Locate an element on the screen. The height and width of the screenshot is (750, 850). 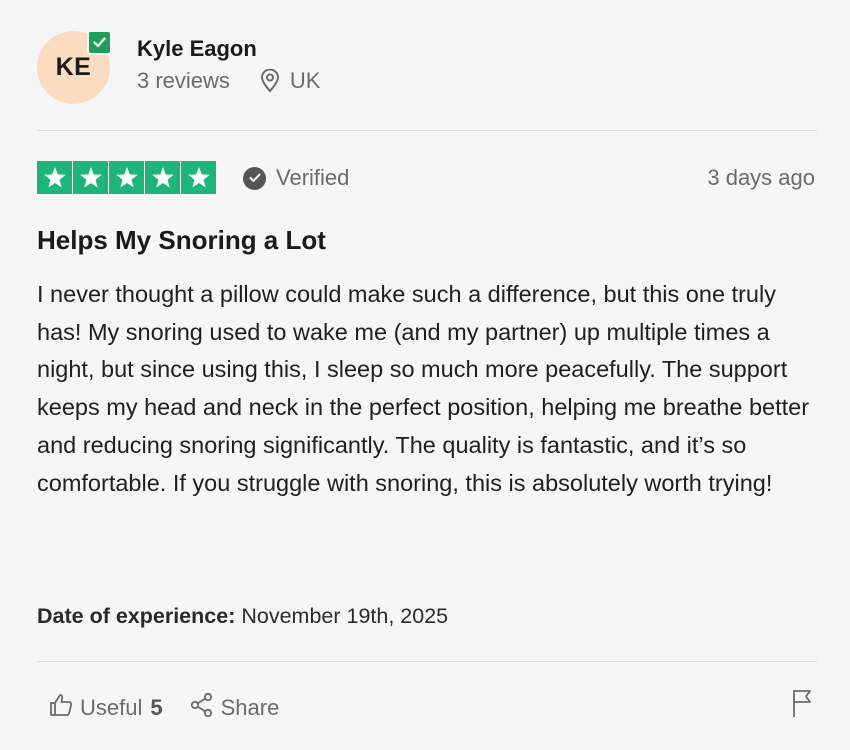
verified-check-icon is located at coordinates (99, 42).